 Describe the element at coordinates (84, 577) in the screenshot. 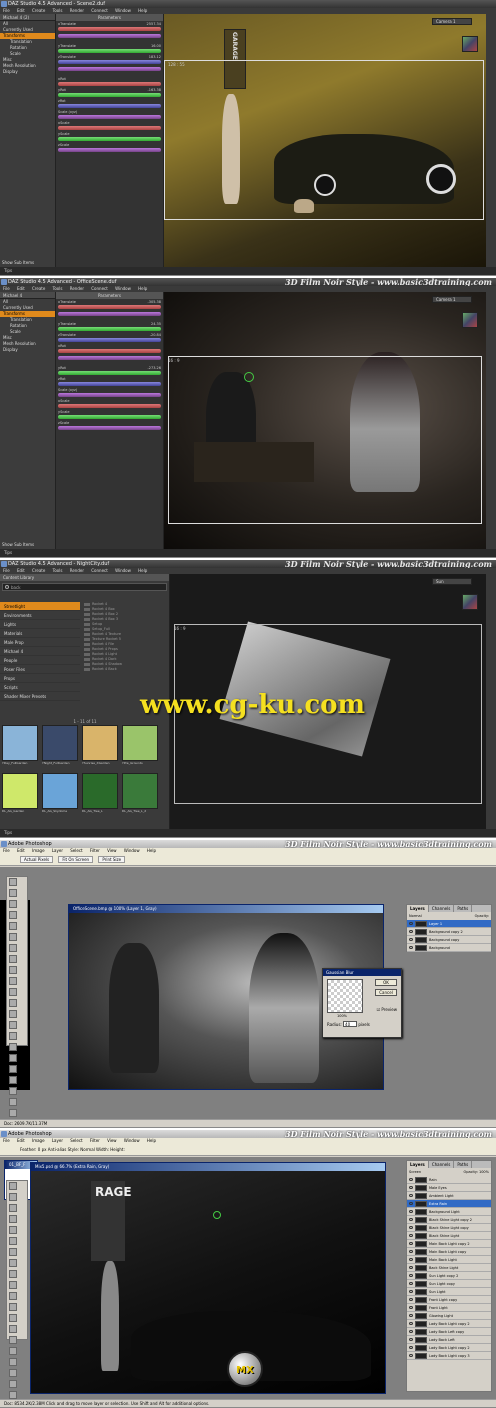

I see `tab-content-library: Content Library` at that location.